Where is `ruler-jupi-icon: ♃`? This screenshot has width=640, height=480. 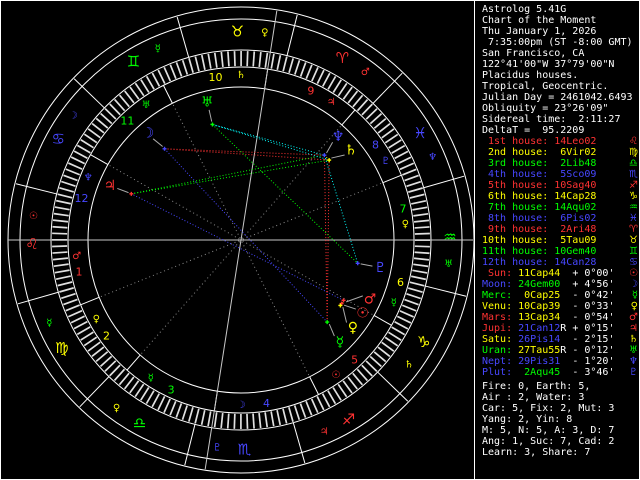 ruler-jupi-icon: ♃ is located at coordinates (324, 432).